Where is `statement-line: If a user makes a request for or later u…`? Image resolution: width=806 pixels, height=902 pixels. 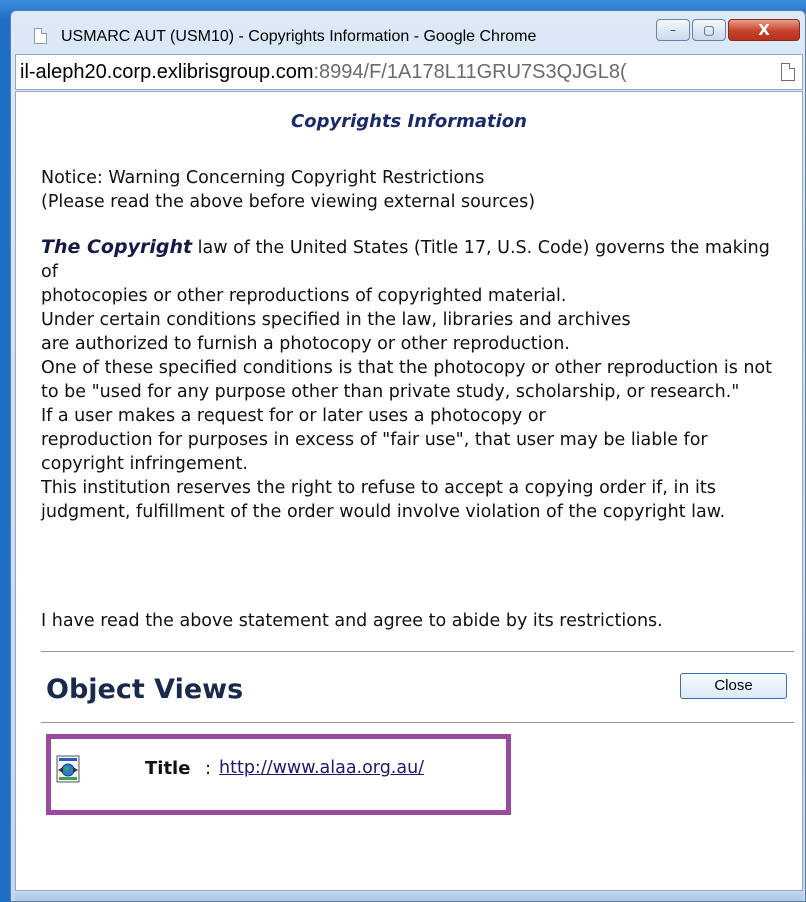 statement-line: If a user makes a request for or later u… is located at coordinates (293, 416).